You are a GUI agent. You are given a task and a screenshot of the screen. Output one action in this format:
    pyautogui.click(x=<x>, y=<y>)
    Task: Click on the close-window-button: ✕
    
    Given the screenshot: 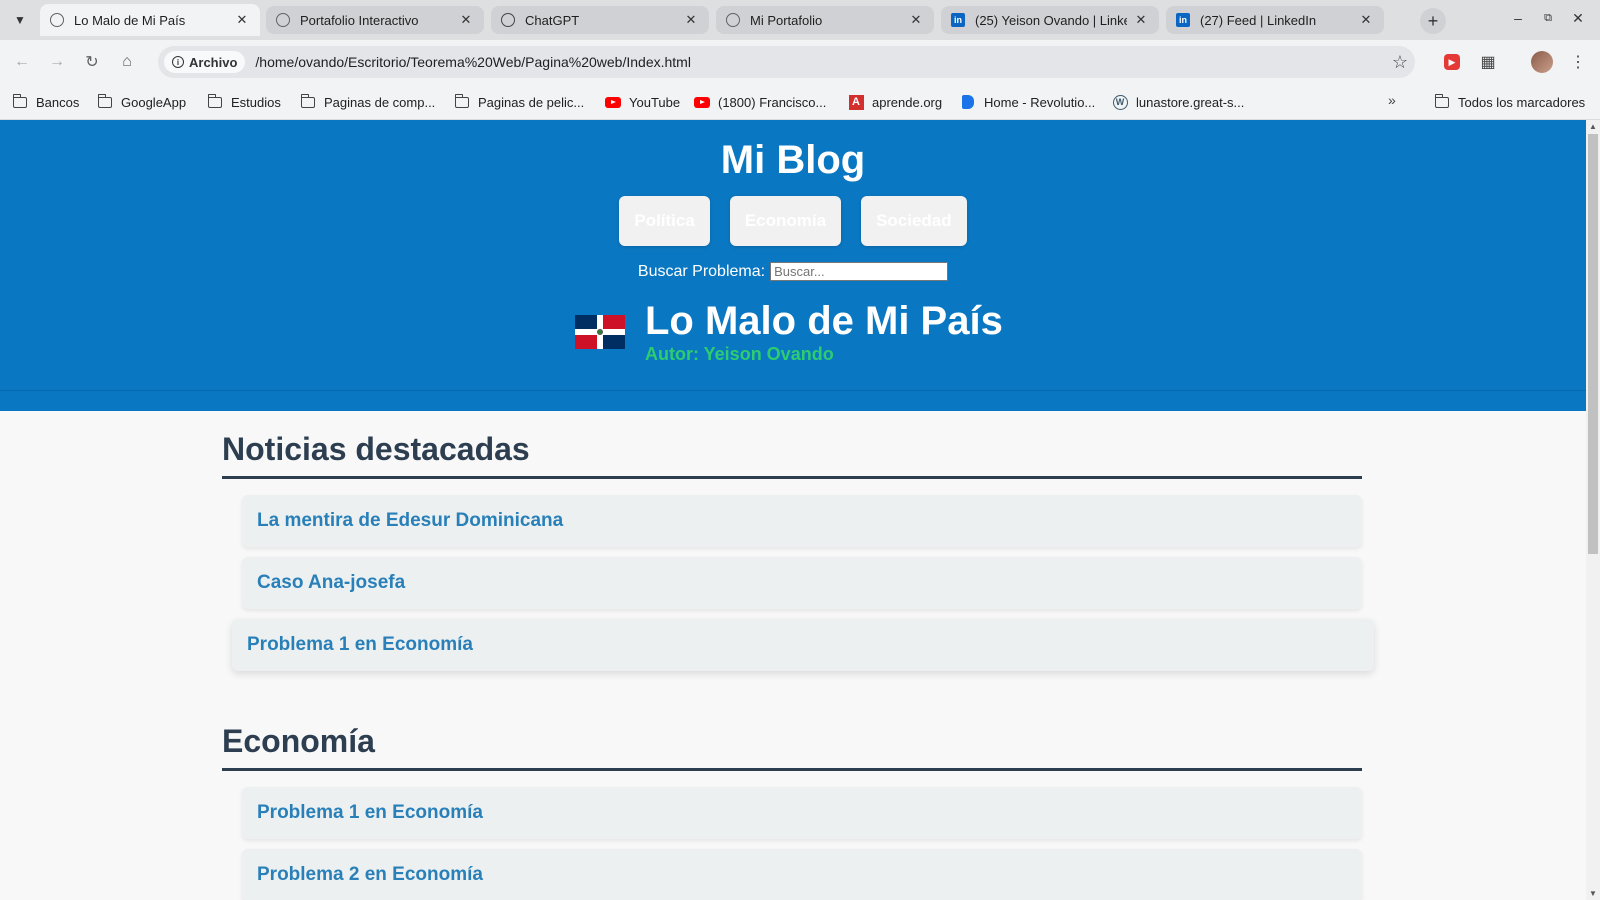 What is the action you would take?
    pyautogui.click(x=1578, y=18)
    